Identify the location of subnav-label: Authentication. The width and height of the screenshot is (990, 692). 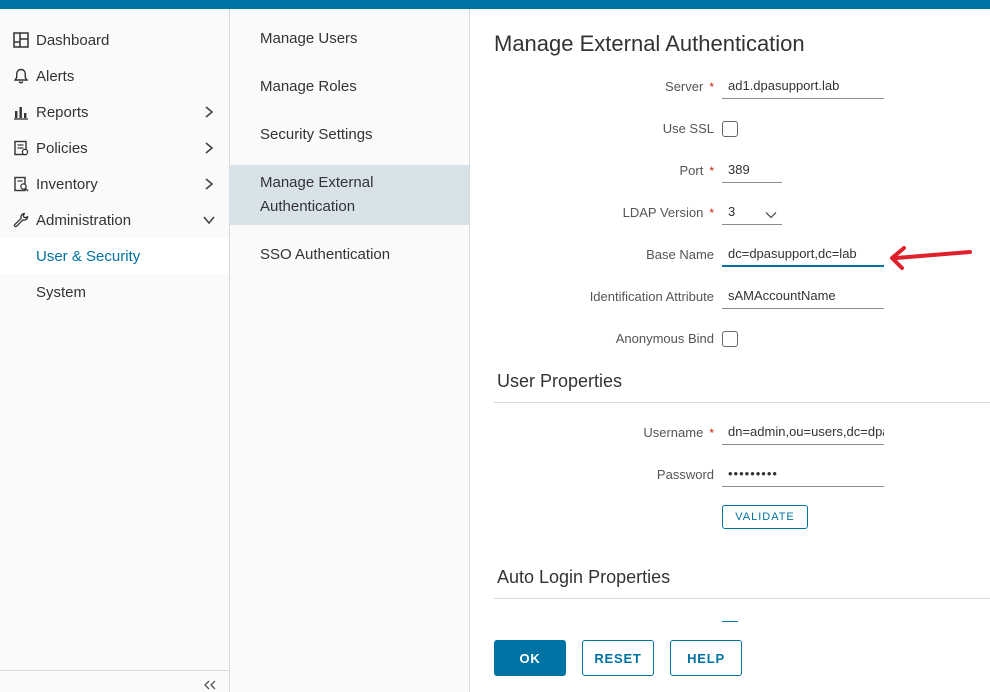
(308, 206).